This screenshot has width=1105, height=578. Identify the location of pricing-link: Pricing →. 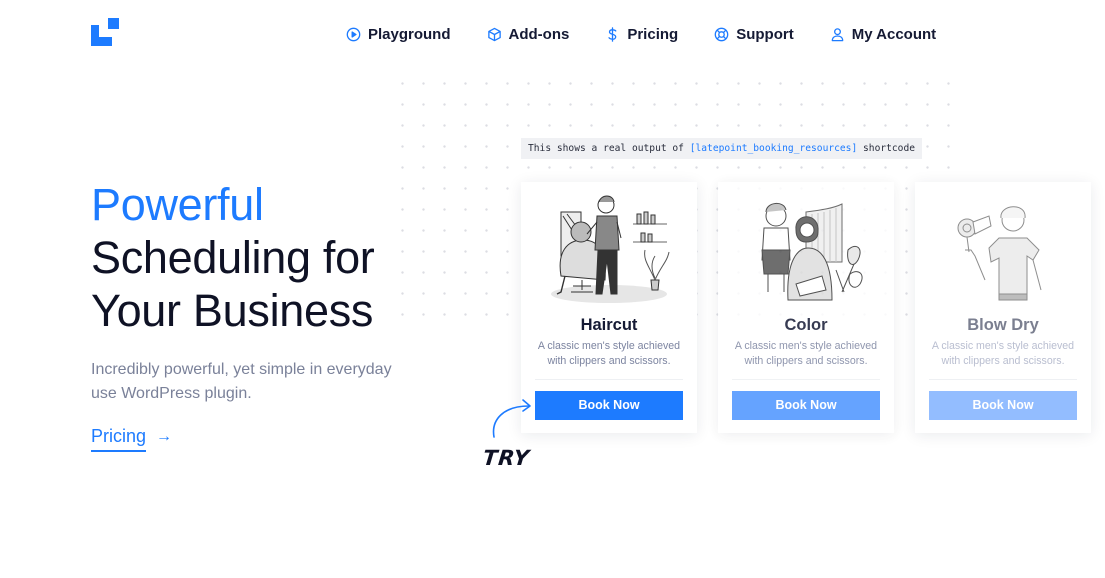
(131, 439).